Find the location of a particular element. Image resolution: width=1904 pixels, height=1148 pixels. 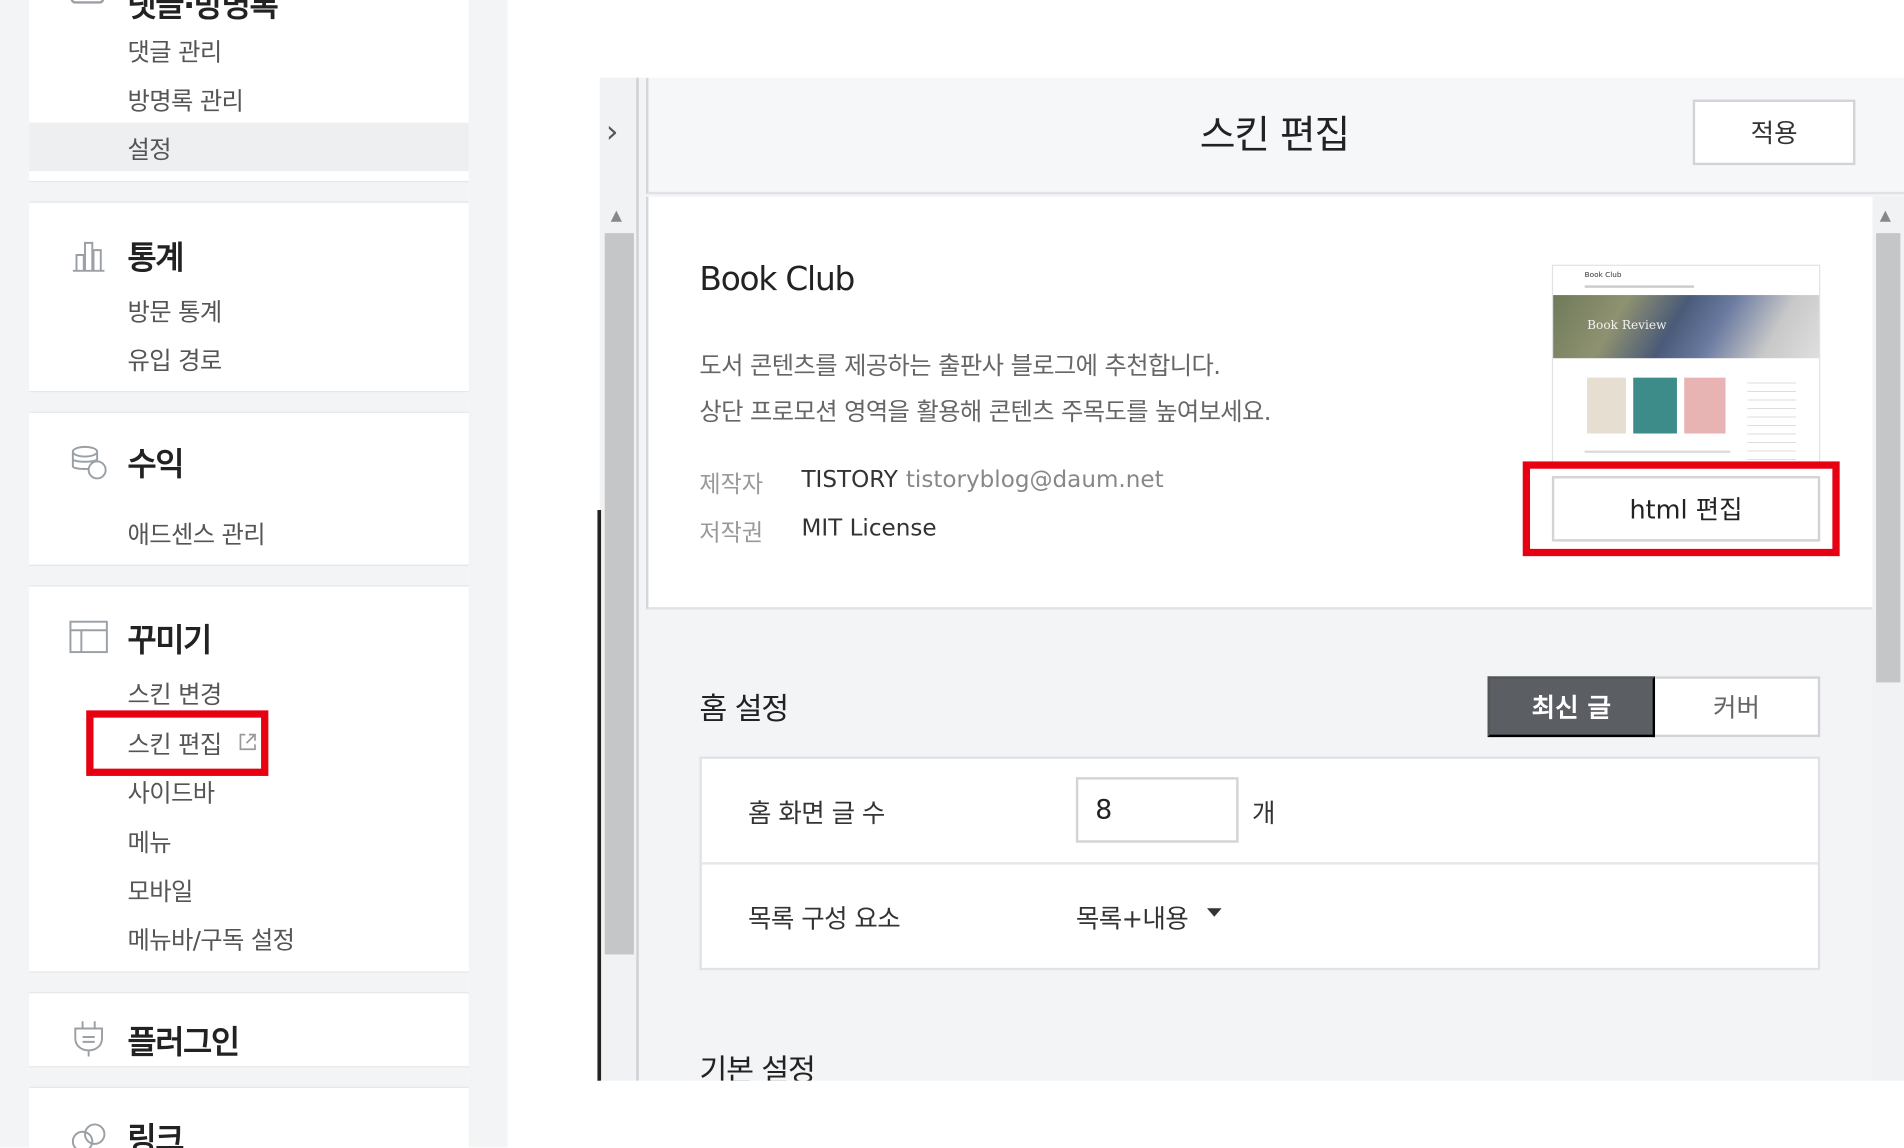

sidebar-item-guestbook-manage: 방명록 관리 is located at coordinates (186, 98).